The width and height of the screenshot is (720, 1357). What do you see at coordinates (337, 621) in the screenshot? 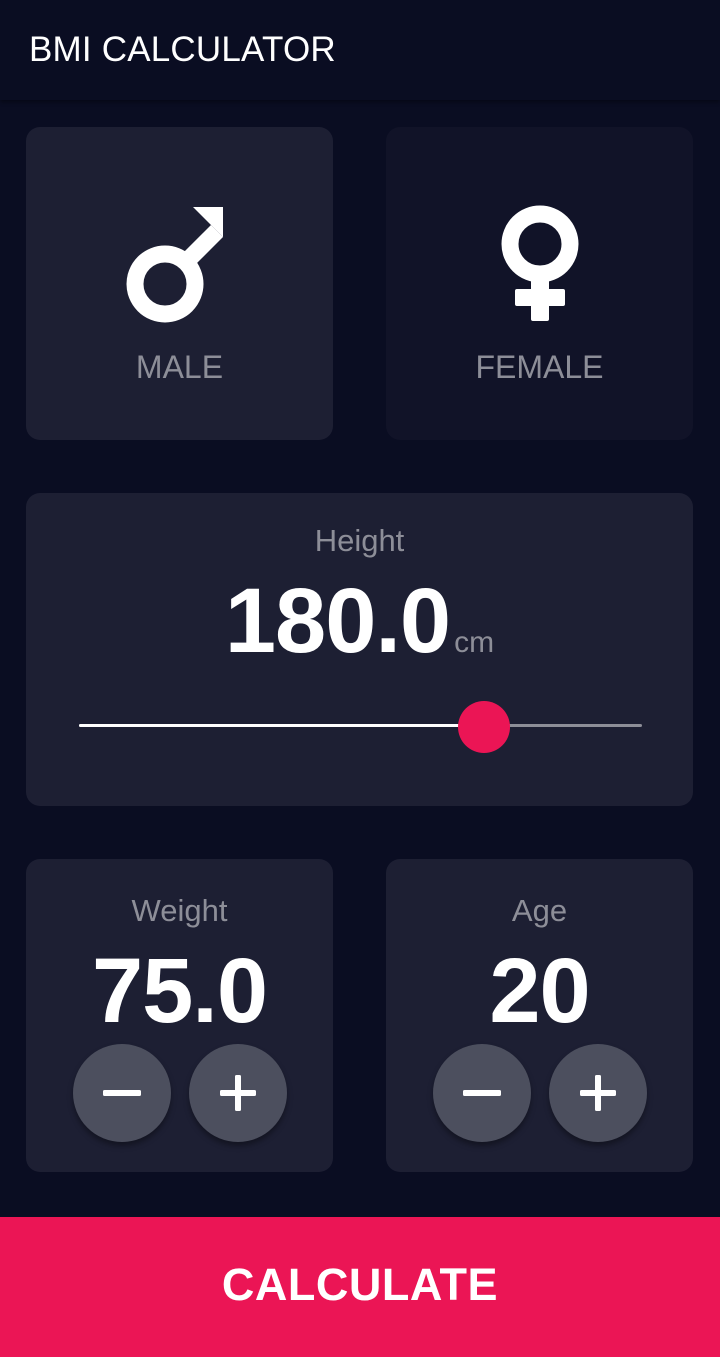
I see `height-value: 180.0` at bounding box center [337, 621].